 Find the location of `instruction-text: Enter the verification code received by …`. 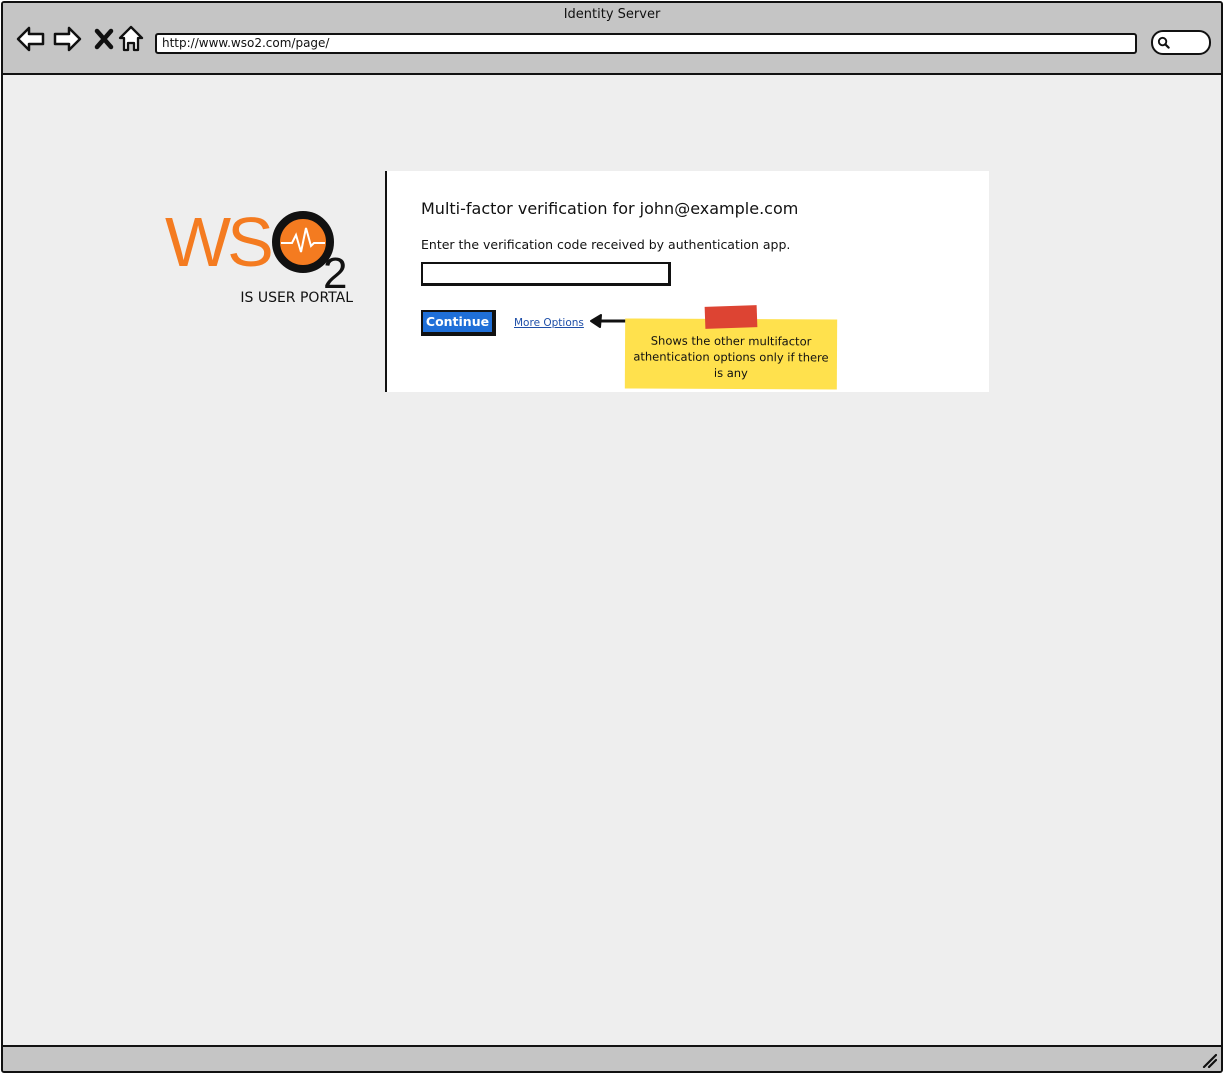

instruction-text: Enter the verification code received by … is located at coordinates (606, 244).